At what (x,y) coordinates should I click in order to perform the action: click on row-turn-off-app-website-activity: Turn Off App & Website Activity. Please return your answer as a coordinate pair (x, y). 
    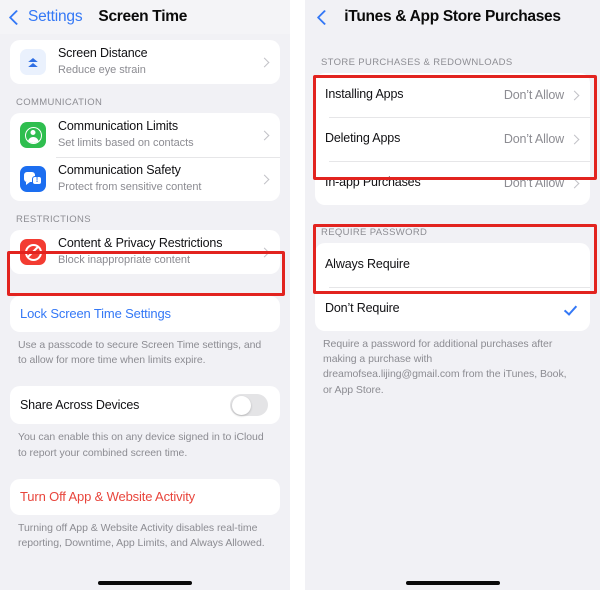
    Looking at the image, I should click on (145, 497).